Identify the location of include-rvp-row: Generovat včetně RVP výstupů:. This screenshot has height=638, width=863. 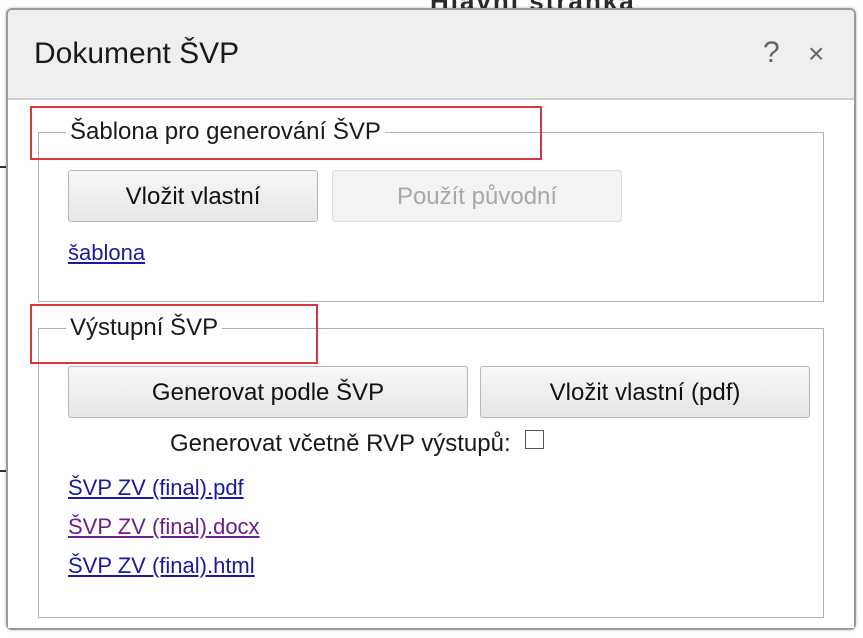
(357, 444).